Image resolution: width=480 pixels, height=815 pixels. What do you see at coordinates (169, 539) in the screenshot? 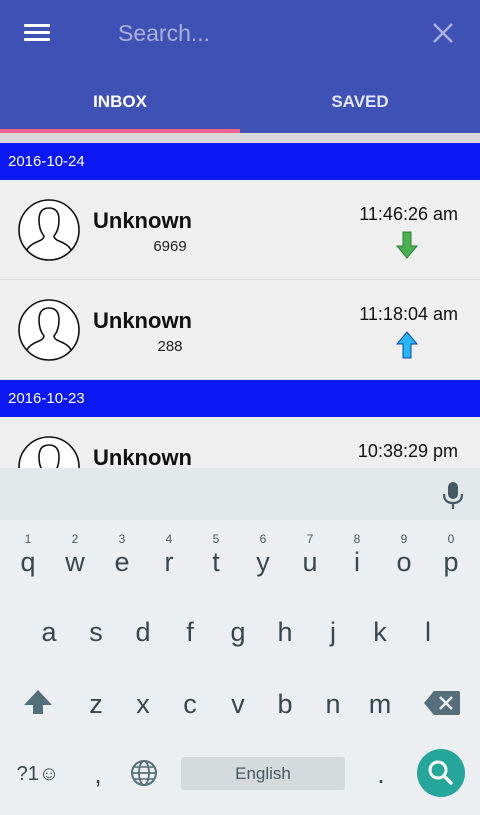
I see `key-hint: 4` at bounding box center [169, 539].